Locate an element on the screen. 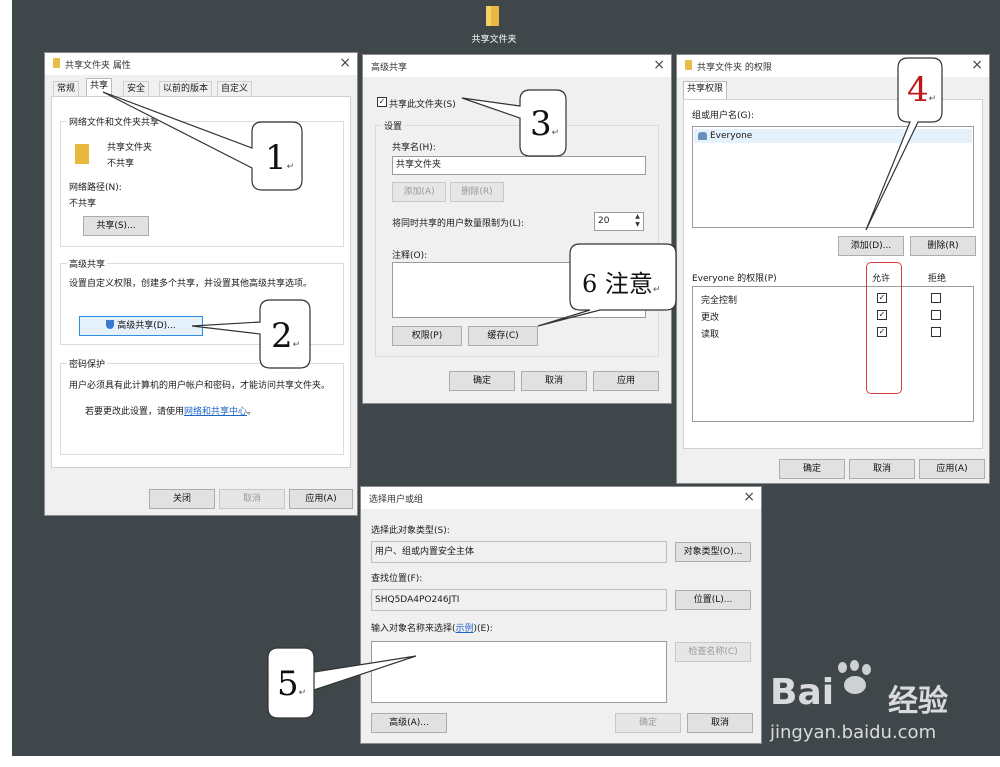  callout-6-label: 6 注意↵ is located at coordinates (621, 281).